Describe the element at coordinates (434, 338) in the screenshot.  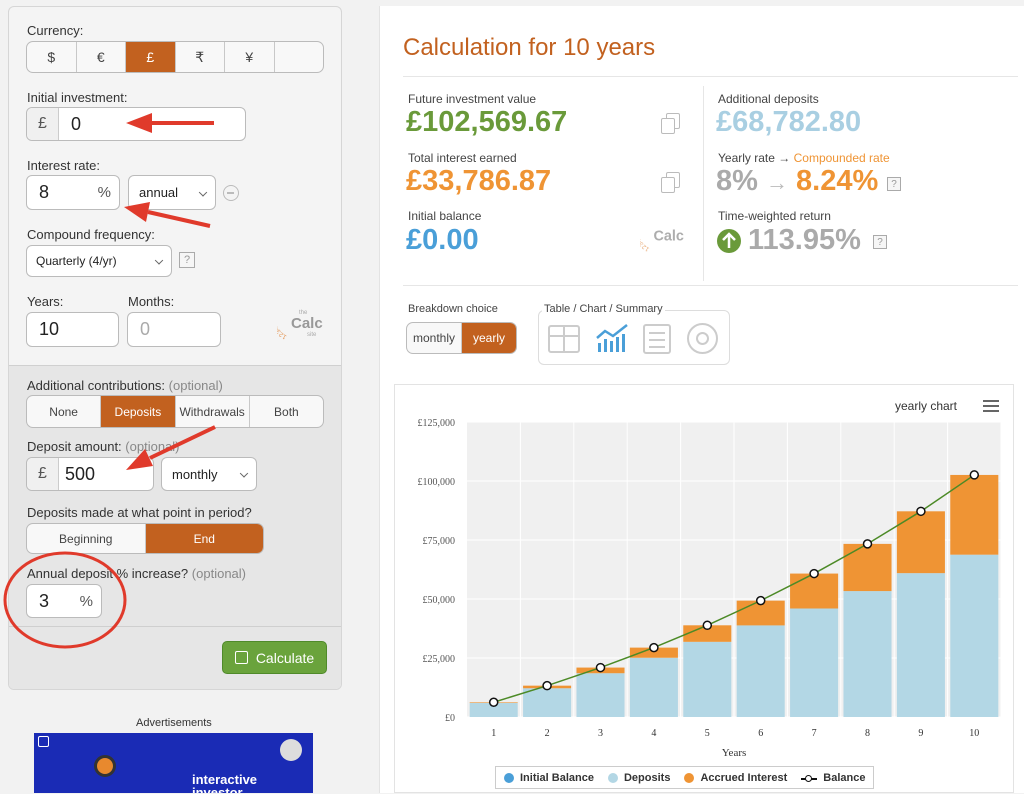
I see `breakdown-option-0: monthly` at that location.